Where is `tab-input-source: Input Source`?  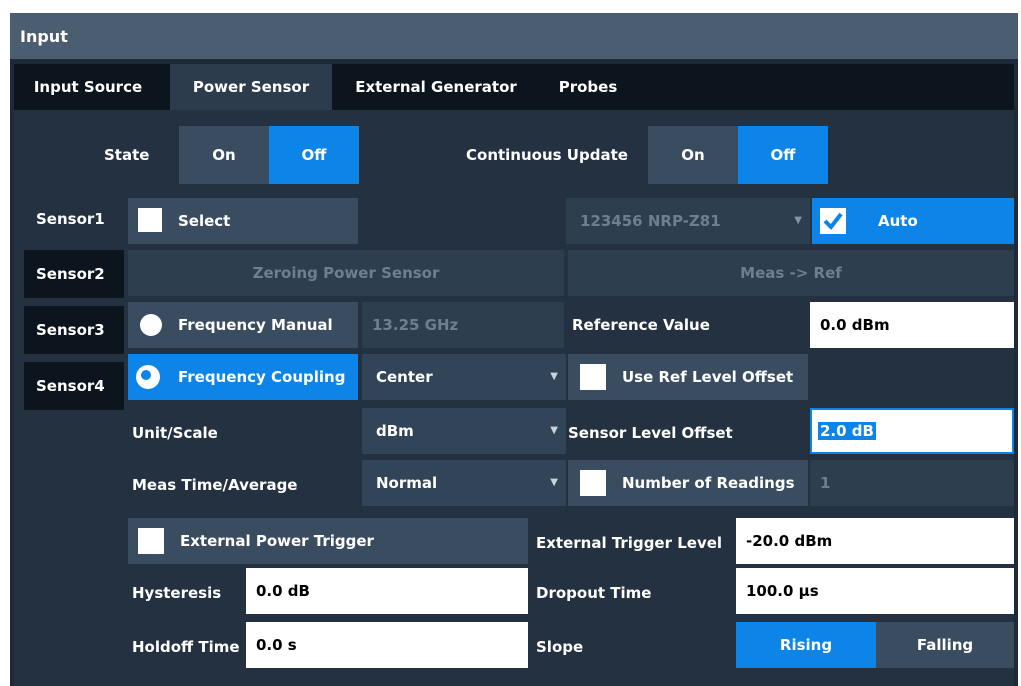 tab-input-source: Input Source is located at coordinates (88, 87).